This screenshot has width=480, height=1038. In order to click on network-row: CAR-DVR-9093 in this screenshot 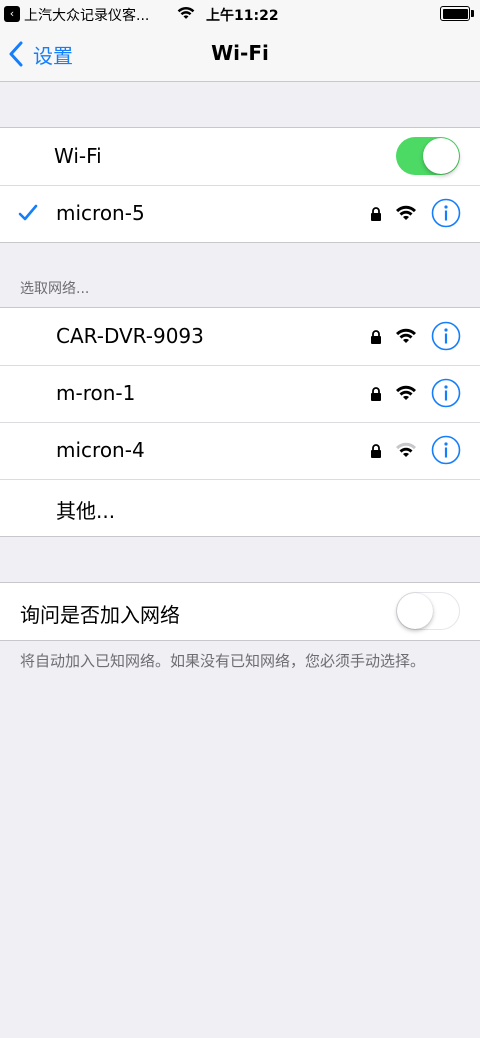, I will do `click(240, 336)`.